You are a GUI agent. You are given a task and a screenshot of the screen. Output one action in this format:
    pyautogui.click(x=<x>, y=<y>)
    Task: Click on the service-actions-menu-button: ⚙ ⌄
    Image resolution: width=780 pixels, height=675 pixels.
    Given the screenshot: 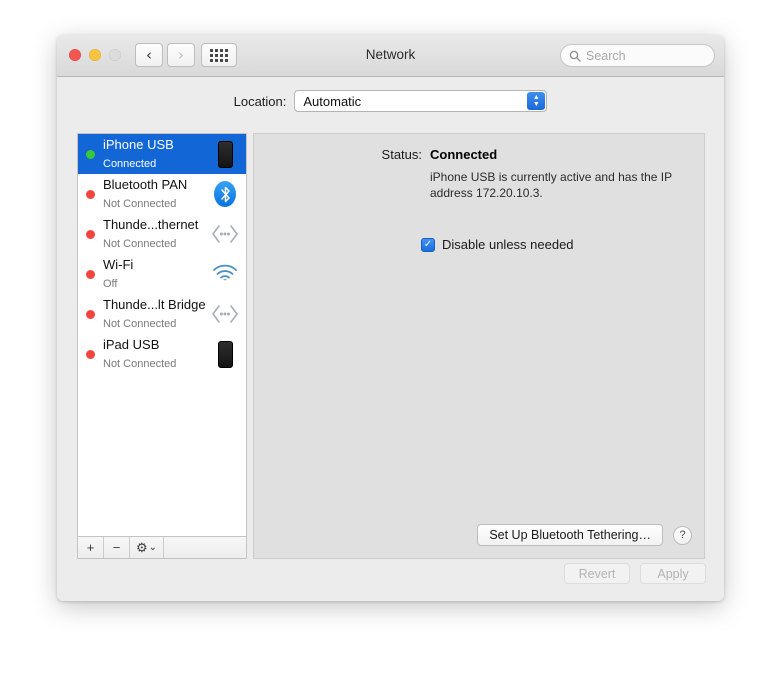 What is the action you would take?
    pyautogui.click(x=147, y=547)
    